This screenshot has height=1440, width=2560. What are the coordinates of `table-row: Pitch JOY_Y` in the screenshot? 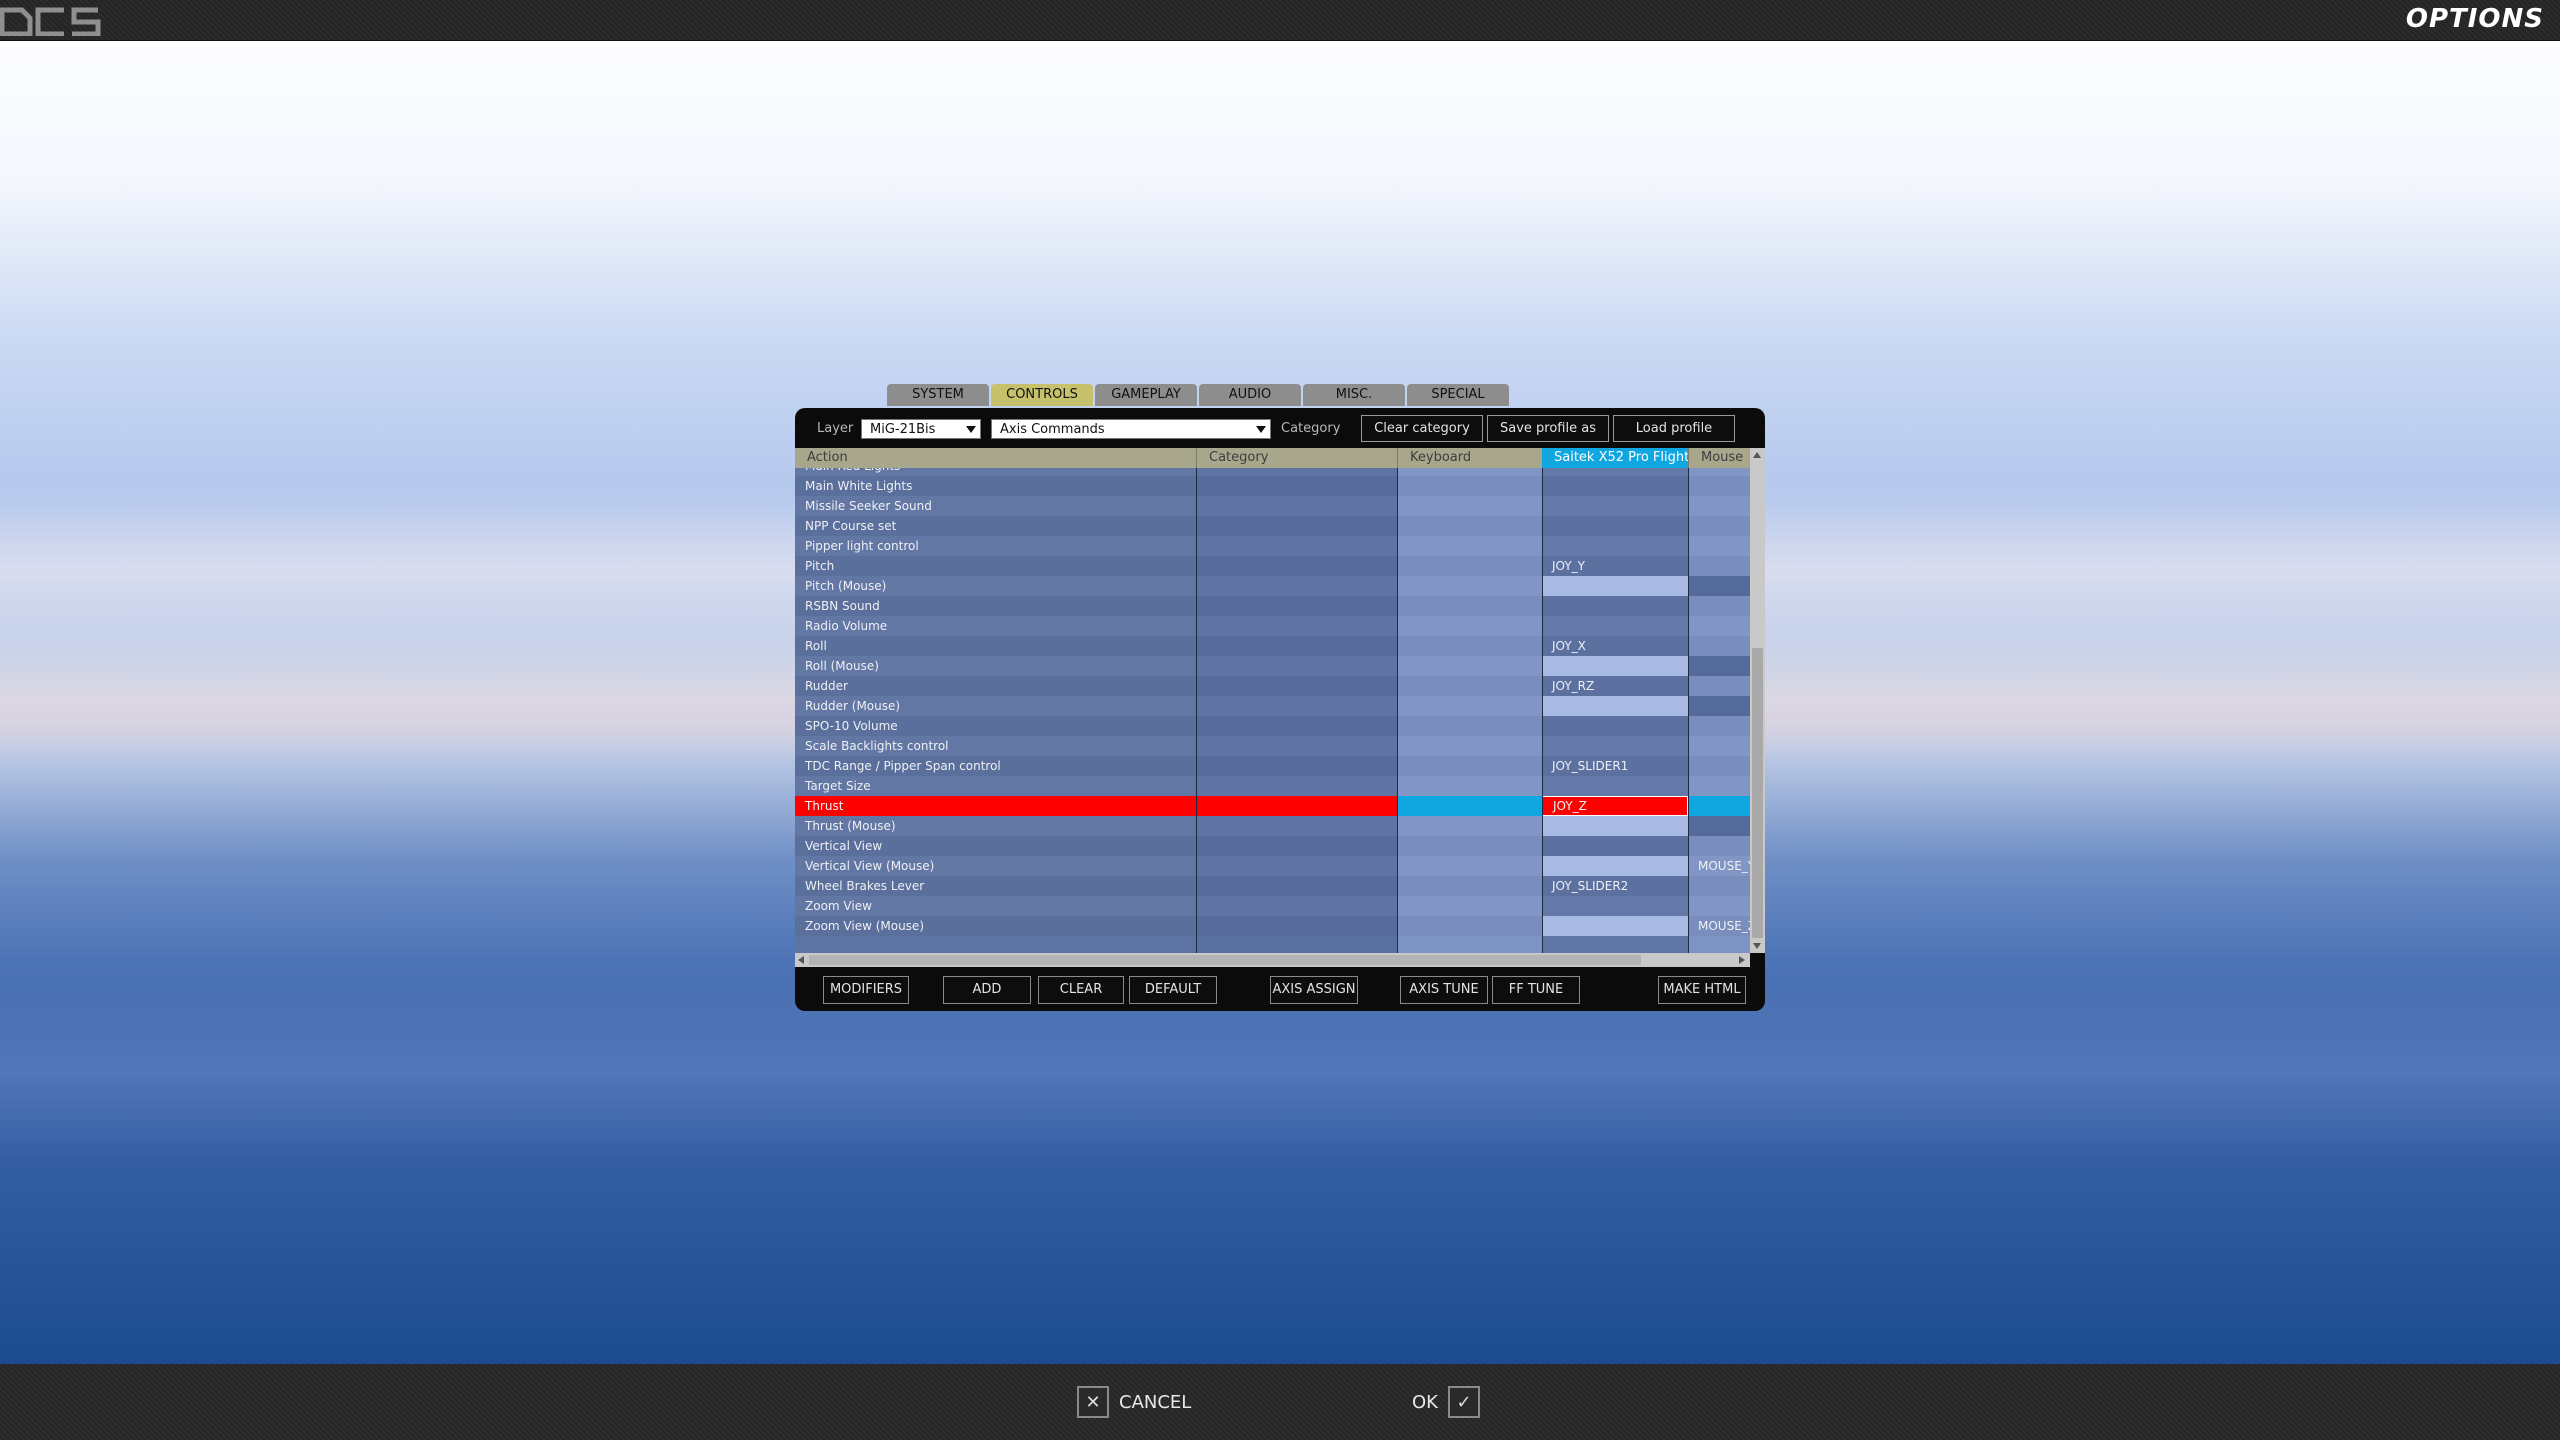 It's located at (1272, 566).